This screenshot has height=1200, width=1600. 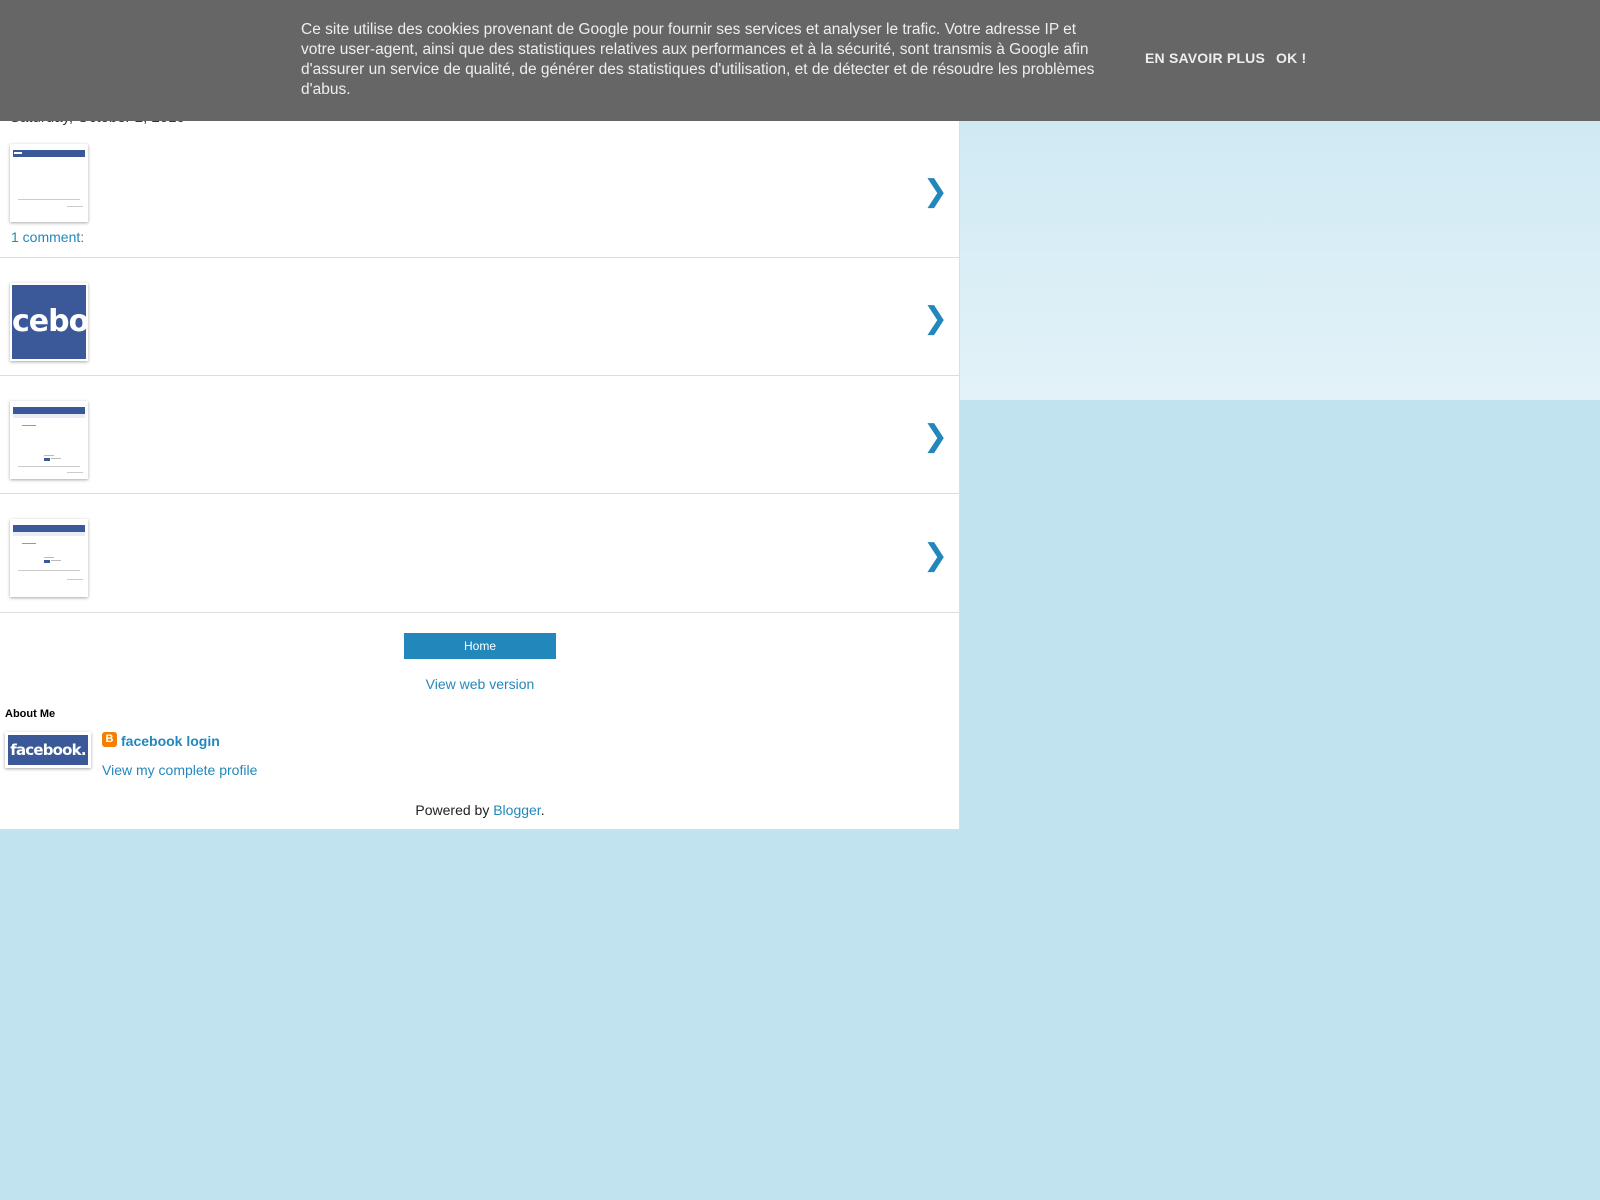 I want to click on facebook-logo: facebook., so click(x=48, y=750).